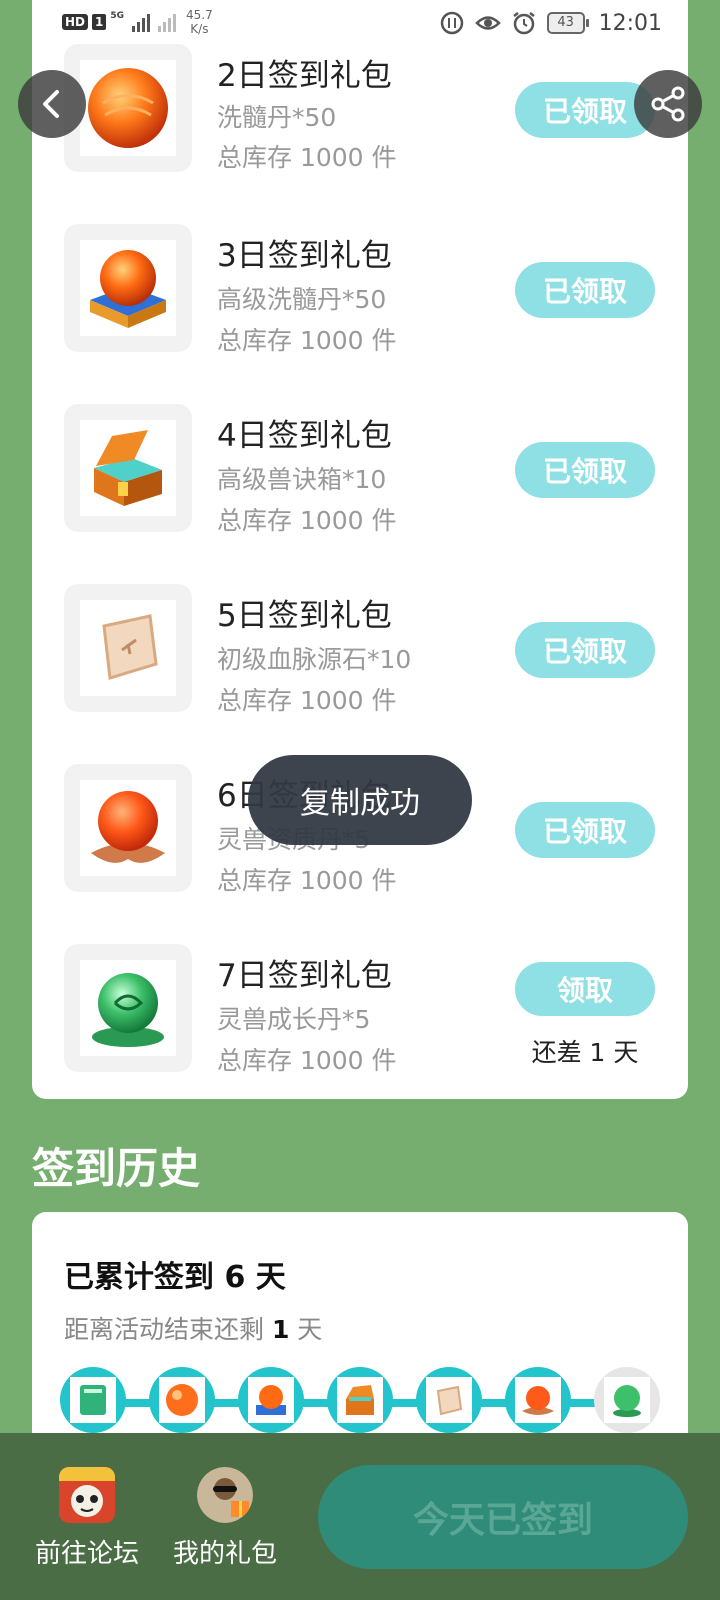 The width and height of the screenshot is (720, 1600). I want to click on claim-button: 领取, so click(585, 989).